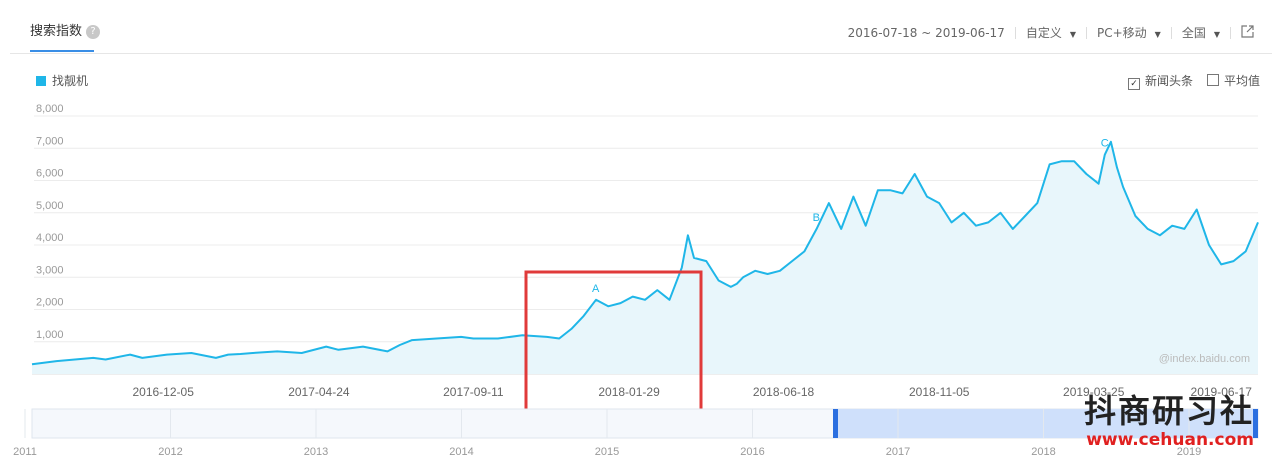 The height and width of the screenshot is (468, 1280). Describe the element at coordinates (473, 392) in the screenshot. I see `x-tick-label: 2017-09-11` at that location.